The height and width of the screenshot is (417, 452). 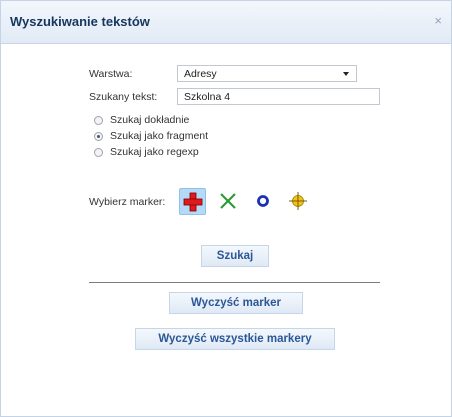 I want to click on green-x-marker-icon, so click(x=228, y=201).